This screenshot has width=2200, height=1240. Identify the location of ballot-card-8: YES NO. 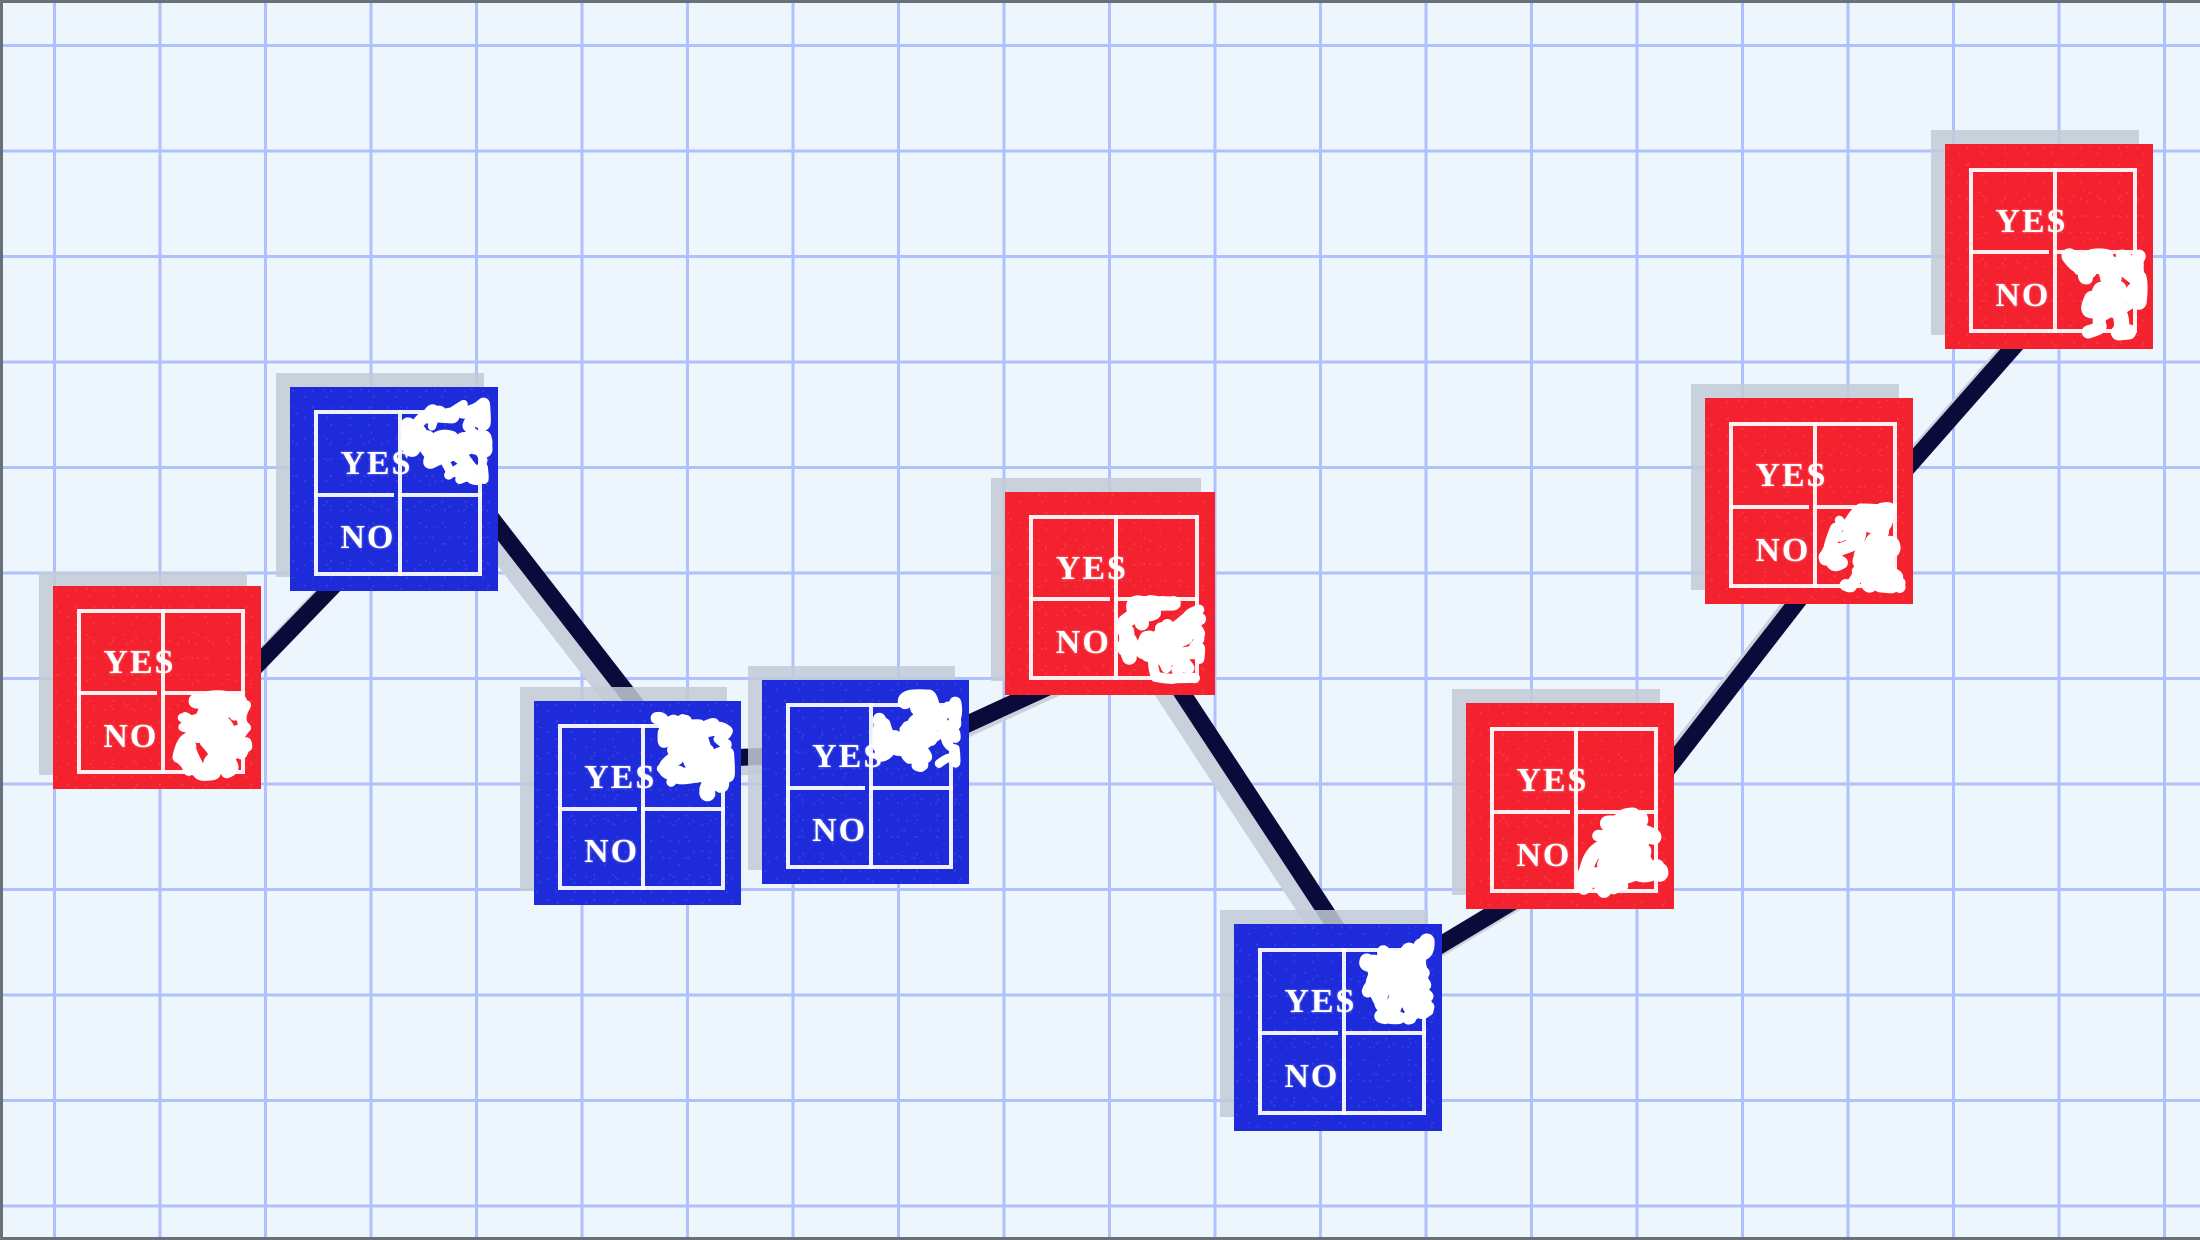
(1802, 494).